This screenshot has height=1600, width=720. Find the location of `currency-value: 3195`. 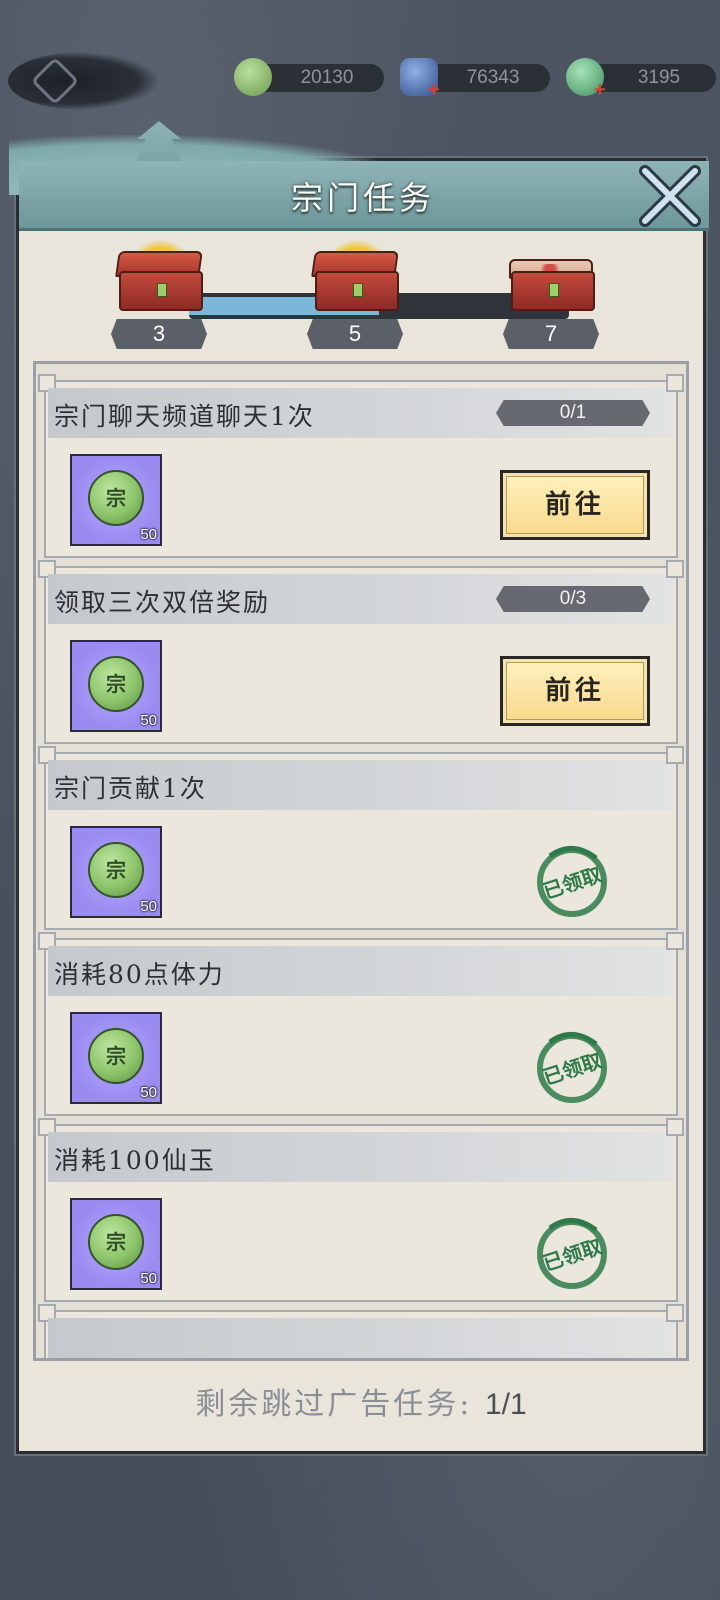

currency-value: 3195 is located at coordinates (659, 77).